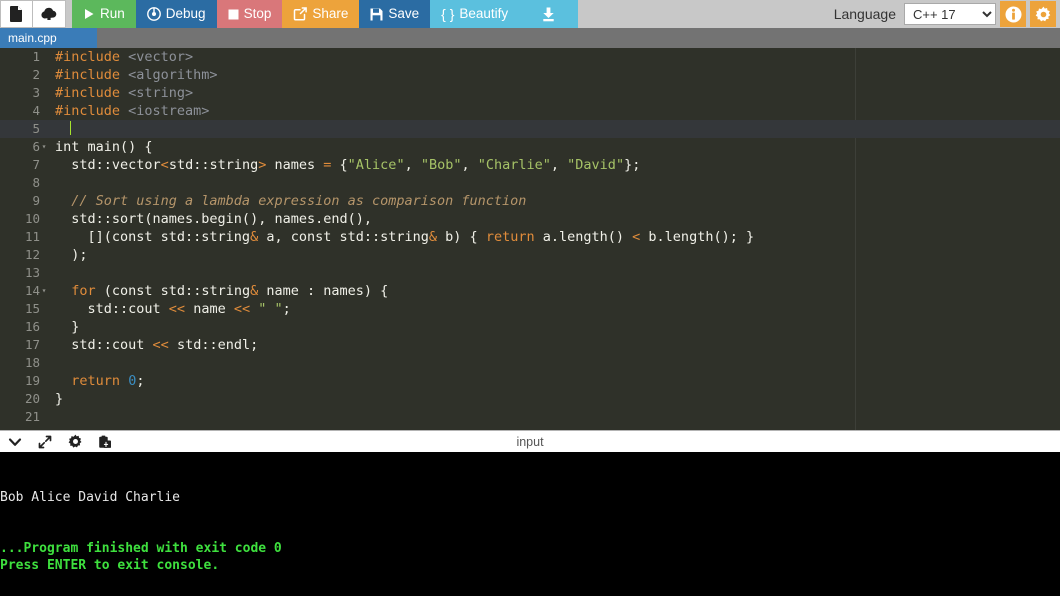 The image size is (1060, 596). Describe the element at coordinates (376, 165) in the screenshot. I see `code-token: "Alice"` at that location.